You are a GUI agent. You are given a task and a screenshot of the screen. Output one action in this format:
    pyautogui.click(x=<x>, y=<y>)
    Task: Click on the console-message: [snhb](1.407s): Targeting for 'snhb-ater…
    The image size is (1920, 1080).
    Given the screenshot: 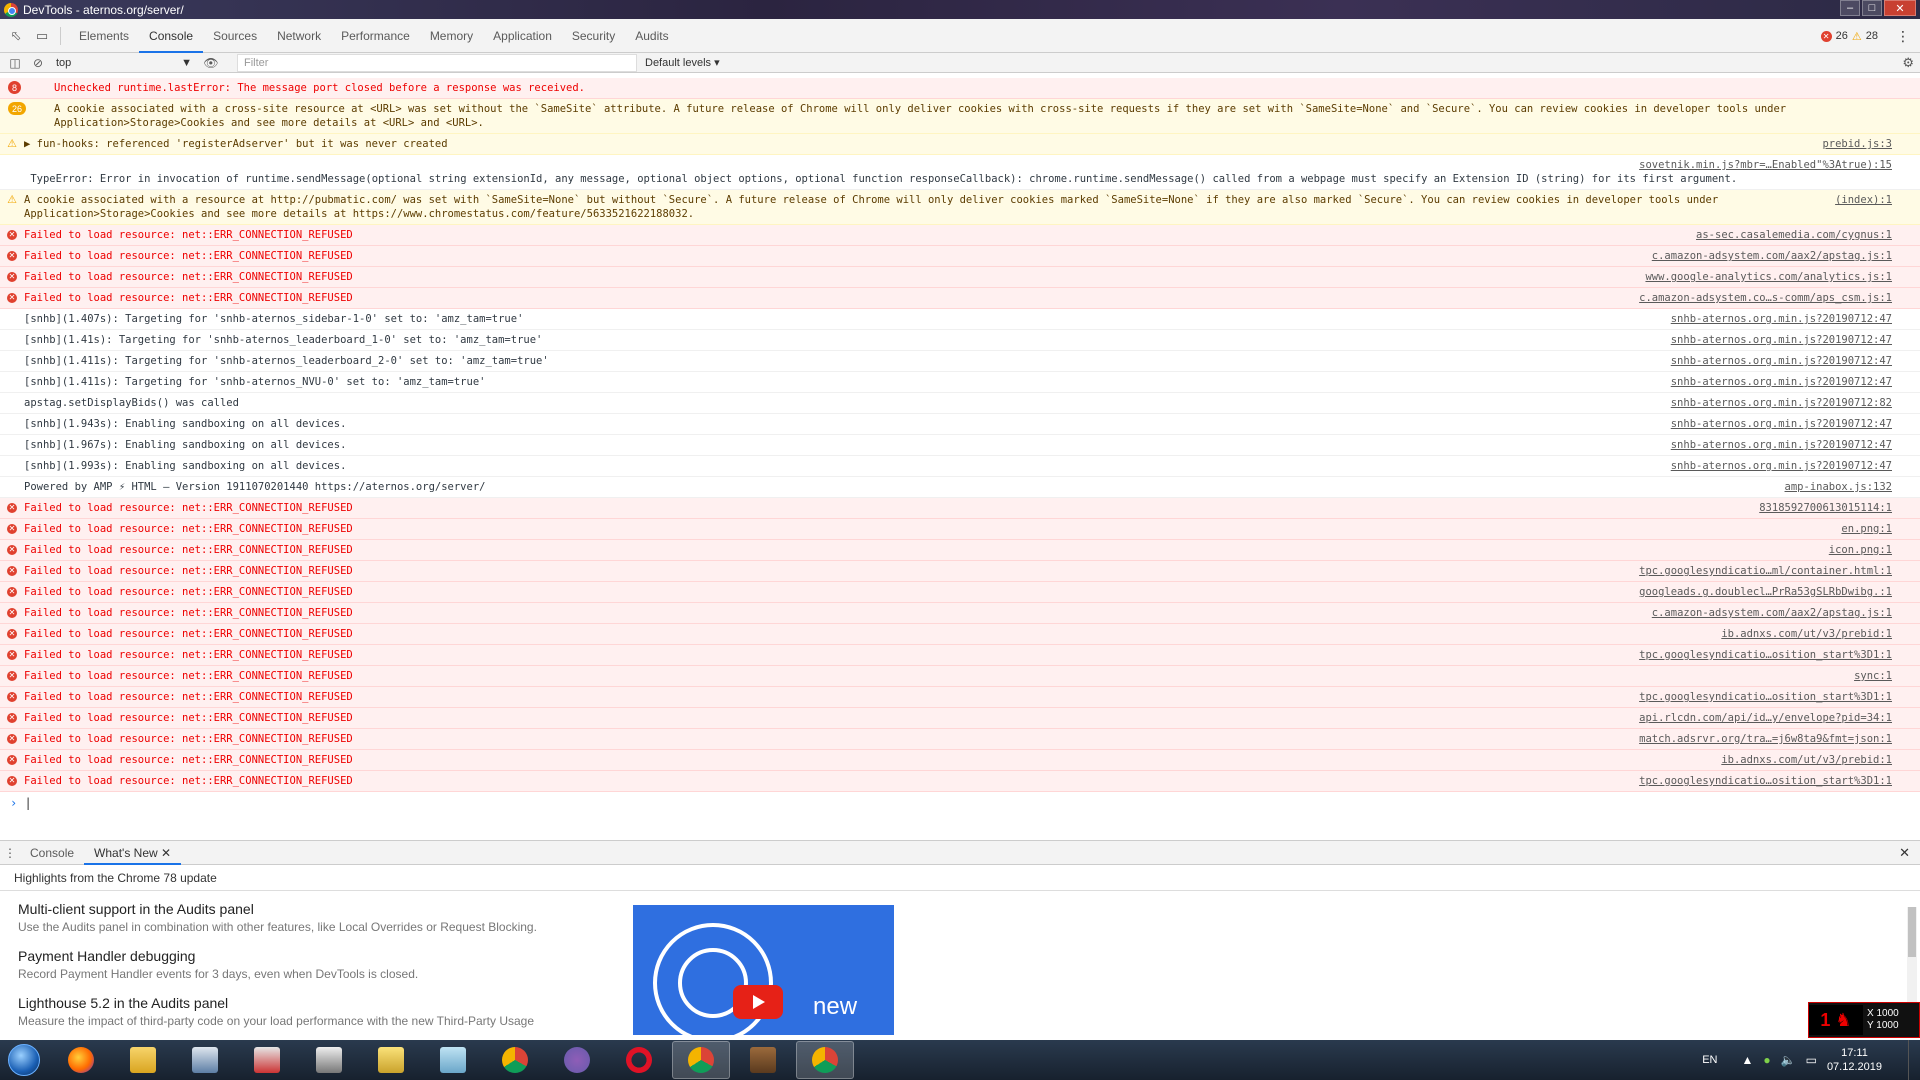 What is the action you would take?
    pyautogui.click(x=960, y=319)
    